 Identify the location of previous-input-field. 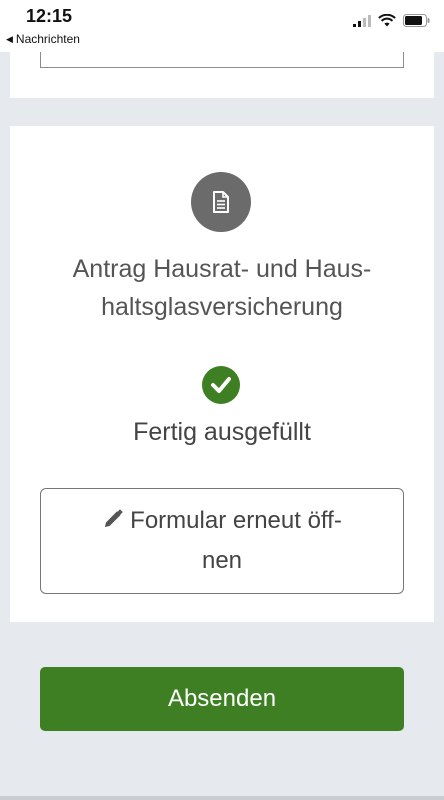
(222, 60).